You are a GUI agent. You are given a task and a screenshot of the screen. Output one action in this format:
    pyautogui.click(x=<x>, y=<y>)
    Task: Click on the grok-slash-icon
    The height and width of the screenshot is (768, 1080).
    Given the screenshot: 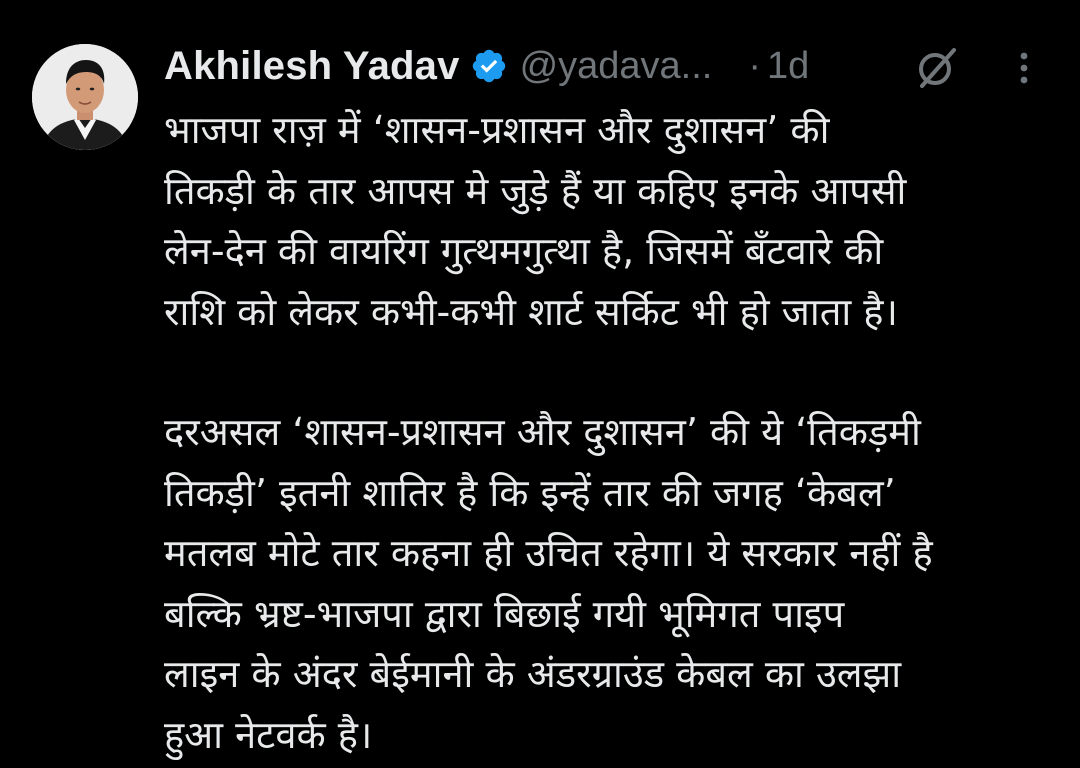 What is the action you would take?
    pyautogui.click(x=937, y=67)
    